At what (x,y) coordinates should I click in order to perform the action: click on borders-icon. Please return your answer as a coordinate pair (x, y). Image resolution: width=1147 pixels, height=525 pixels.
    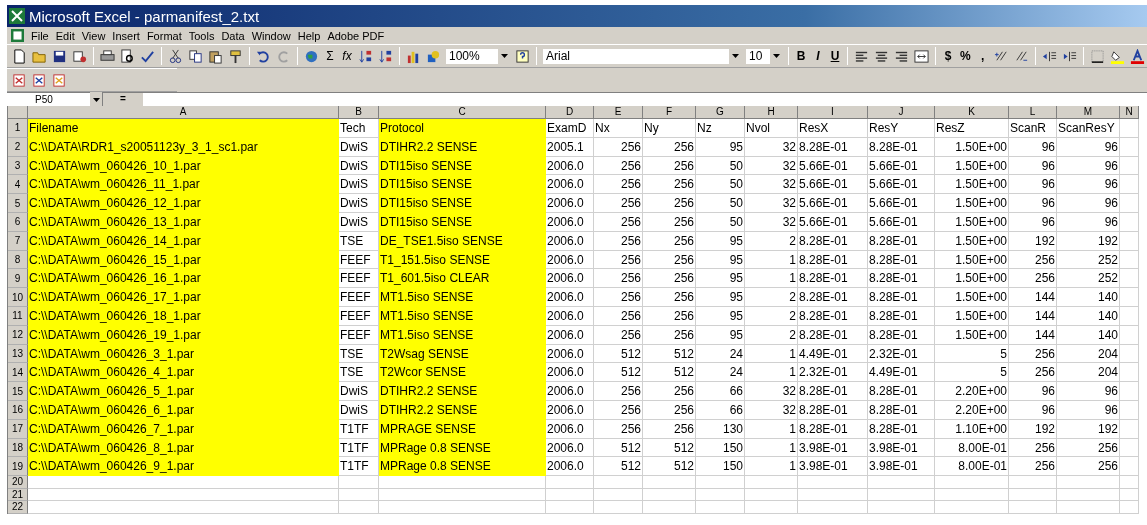
    Looking at the image, I should click on (1097, 56).